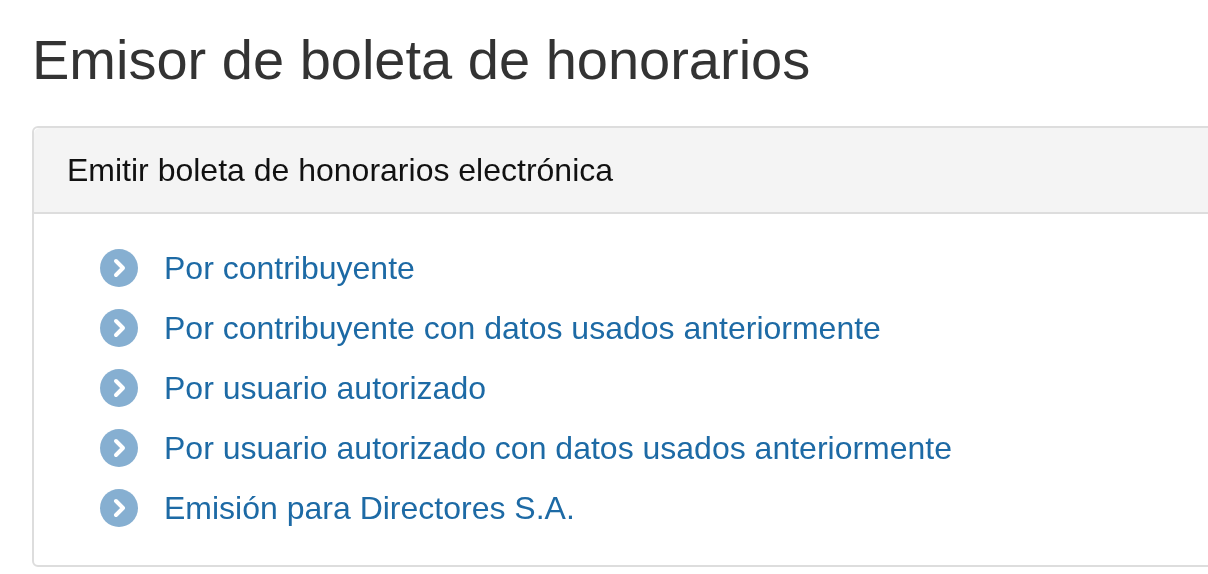 The image size is (1208, 574). Describe the element at coordinates (340, 170) in the screenshot. I see `panel-title: Emitir boleta de honorarios electrónica` at that location.